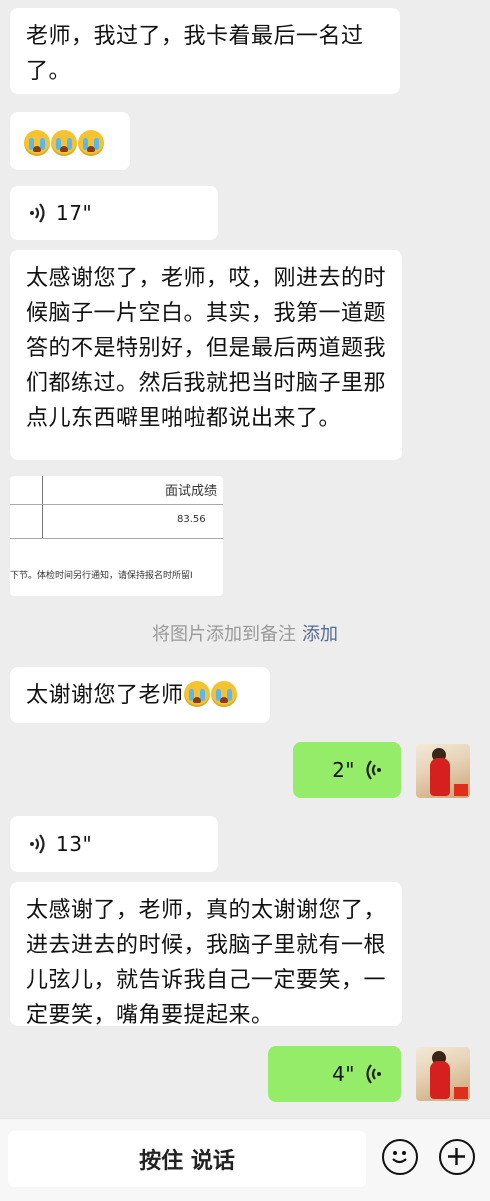 This screenshot has width=490, height=1201. I want to click on message-text: 太谢谢您了老师, so click(105, 695).